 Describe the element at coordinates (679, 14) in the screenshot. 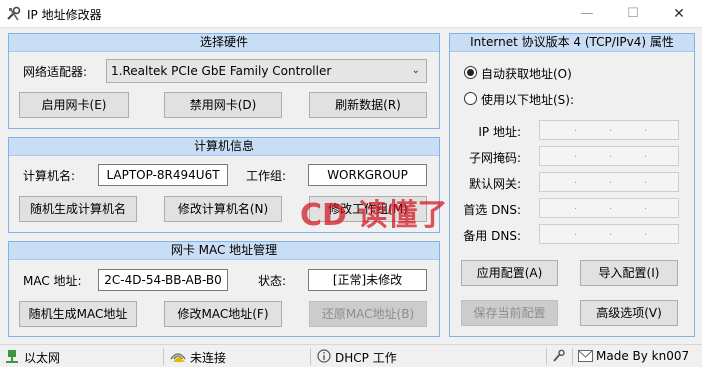

I see `close-button: ✕` at that location.